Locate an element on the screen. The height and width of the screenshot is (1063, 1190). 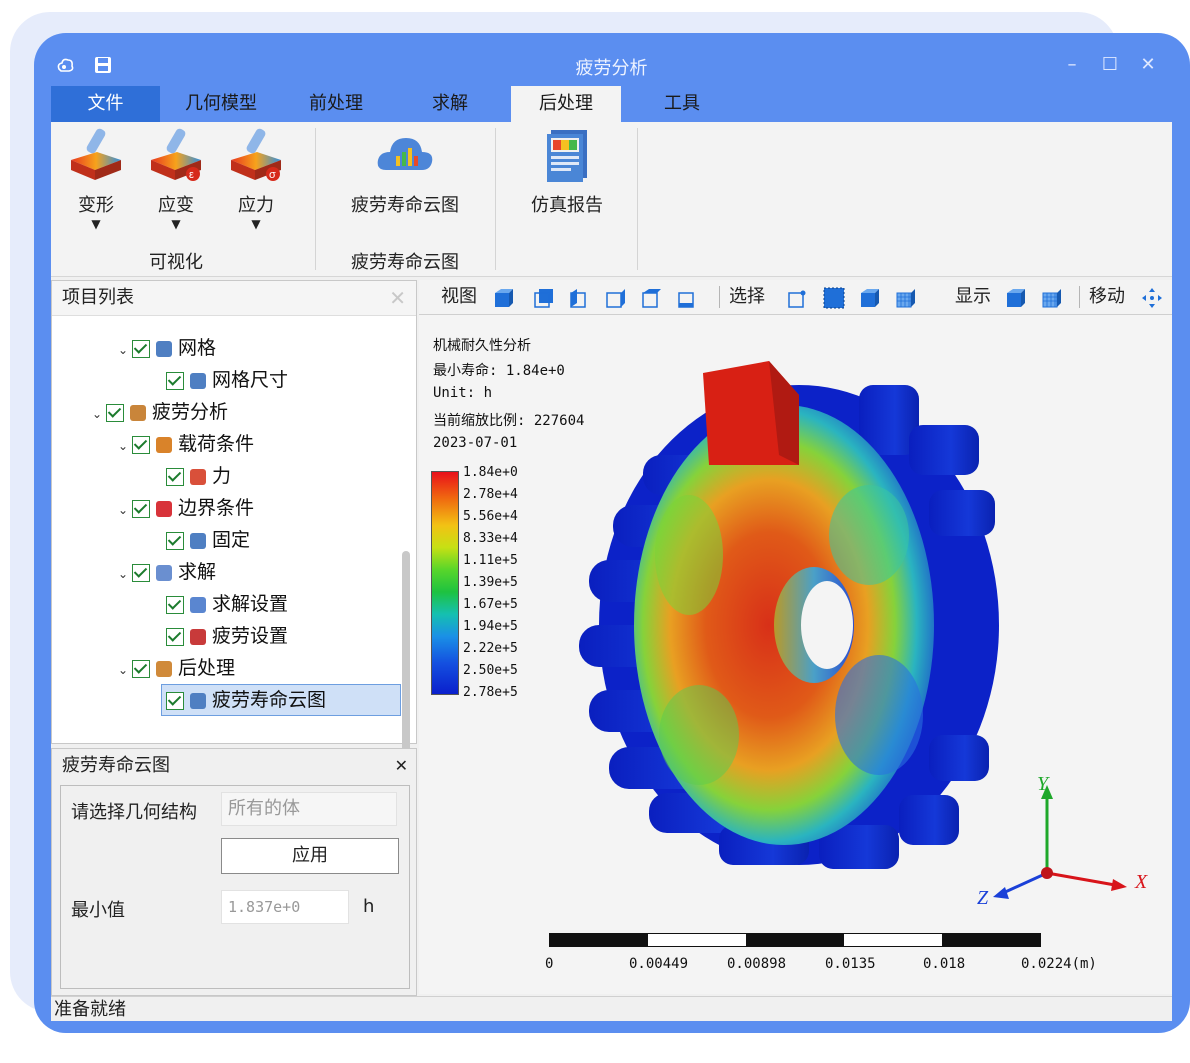
geometry-select: 所有的体 is located at coordinates (309, 809).